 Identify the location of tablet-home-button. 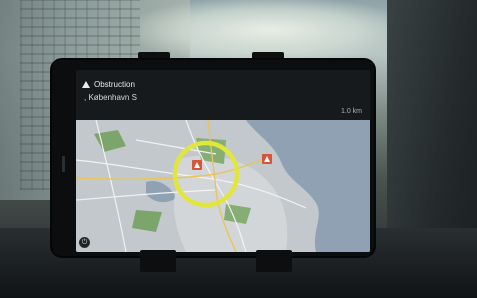
(63, 164).